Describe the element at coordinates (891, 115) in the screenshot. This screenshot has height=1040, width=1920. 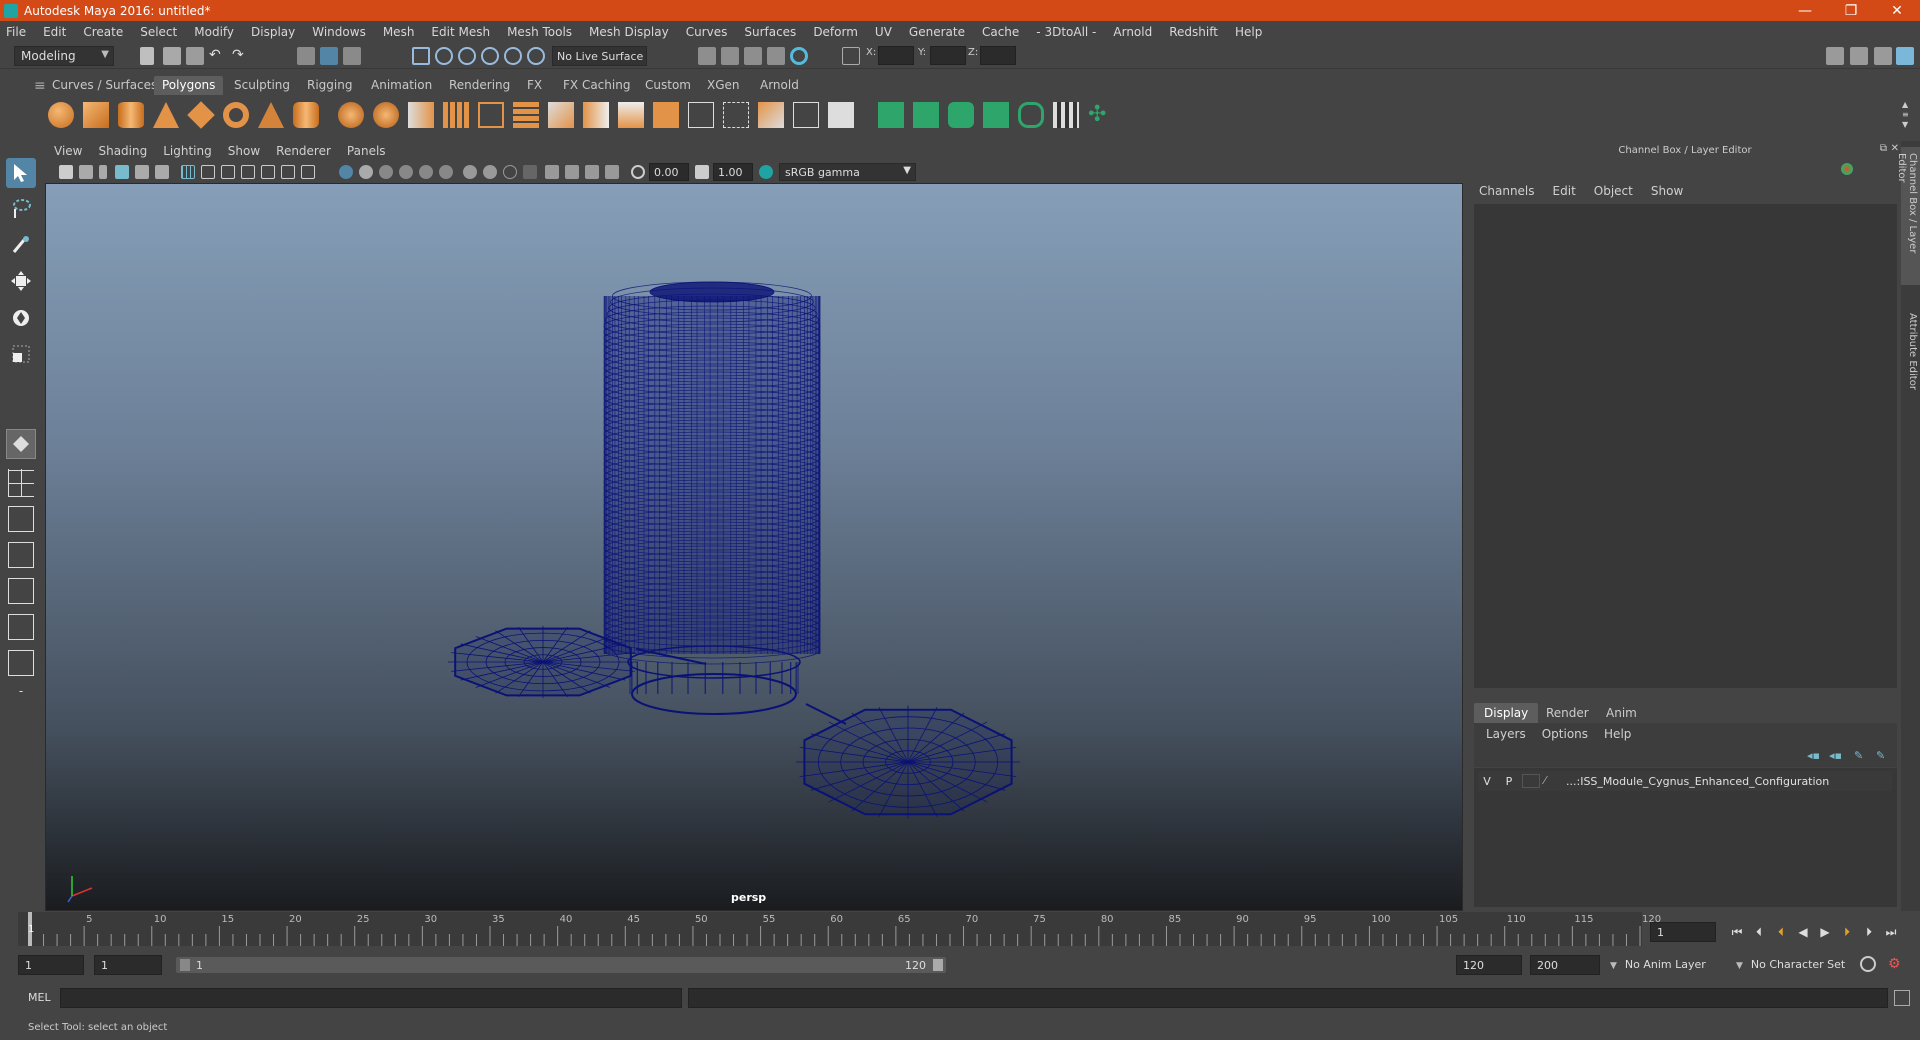
I see `planar-map-icon` at that location.